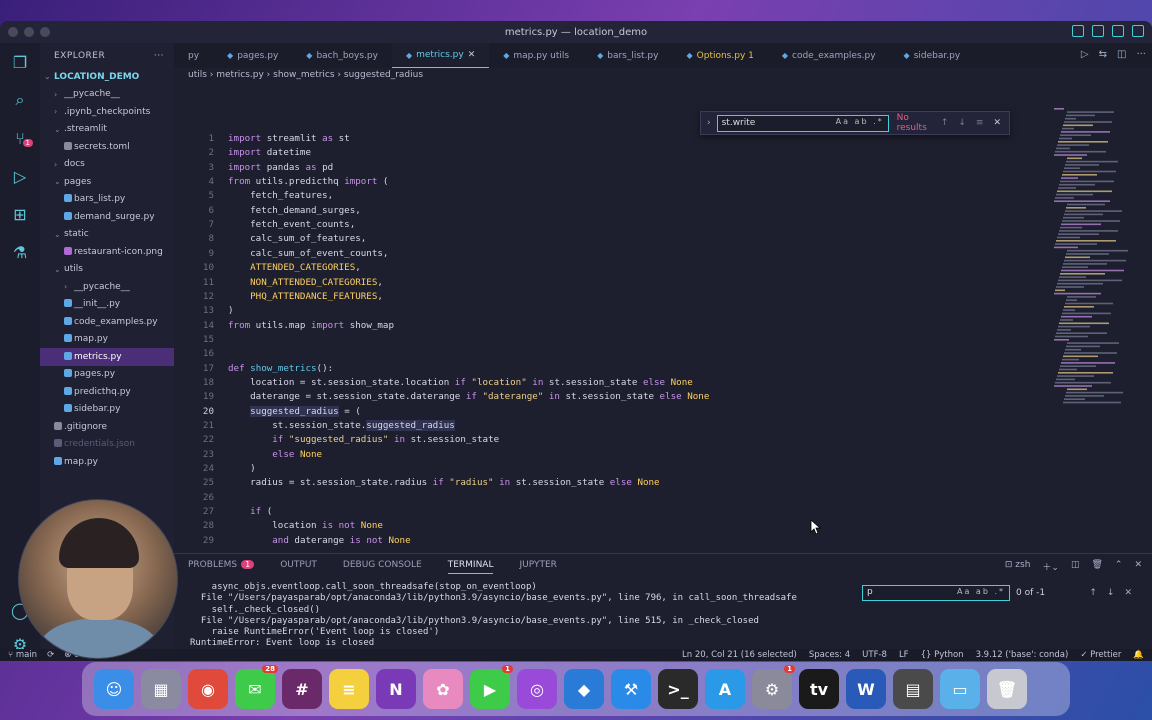 Image resolution: width=1152 pixels, height=720 pixels. What do you see at coordinates (342, 55) in the screenshot?
I see `editor-tab: ◆ bach_boys.py` at bounding box center [342, 55].